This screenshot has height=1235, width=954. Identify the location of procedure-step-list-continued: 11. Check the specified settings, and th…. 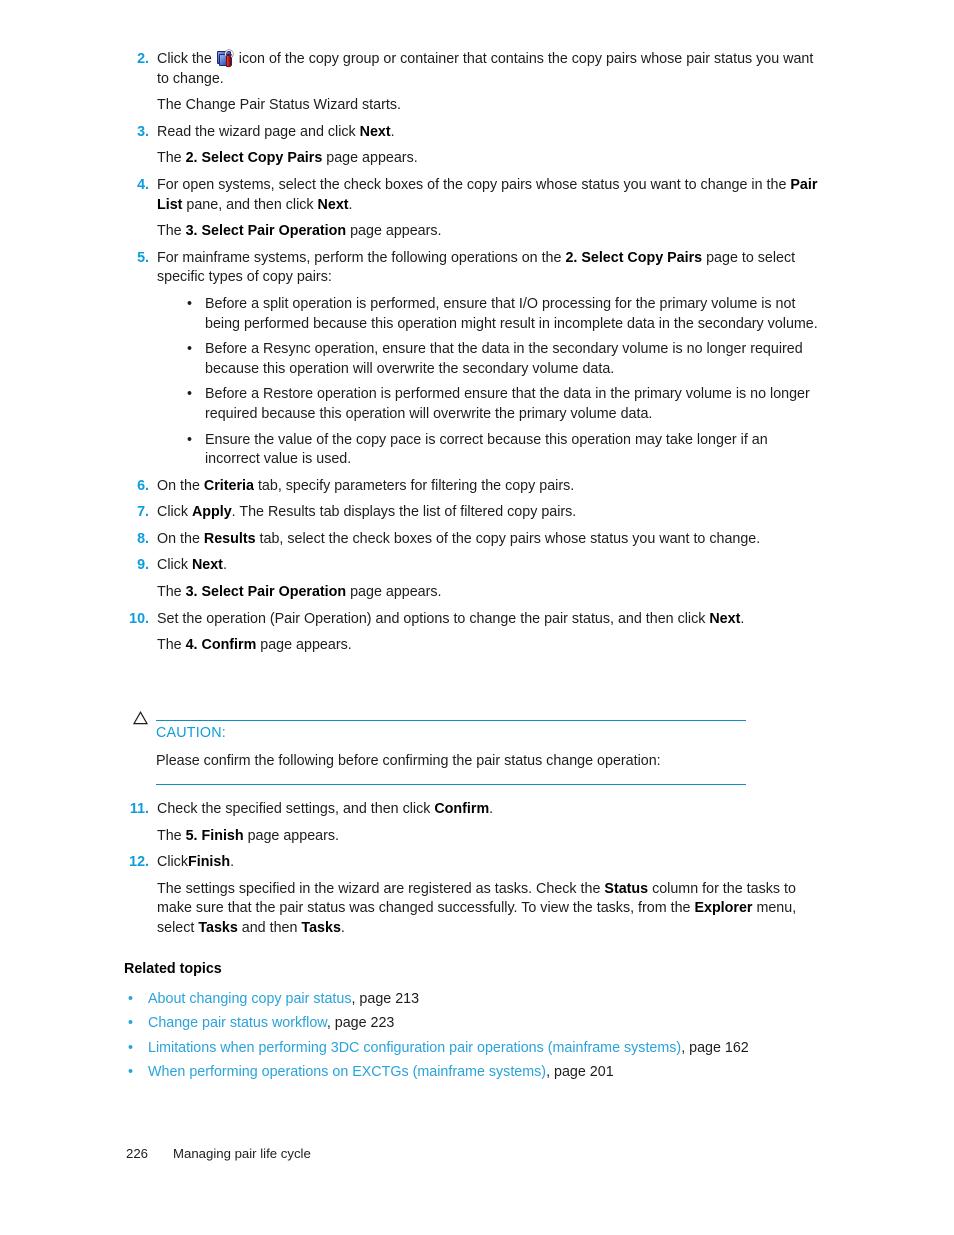
(474, 873).